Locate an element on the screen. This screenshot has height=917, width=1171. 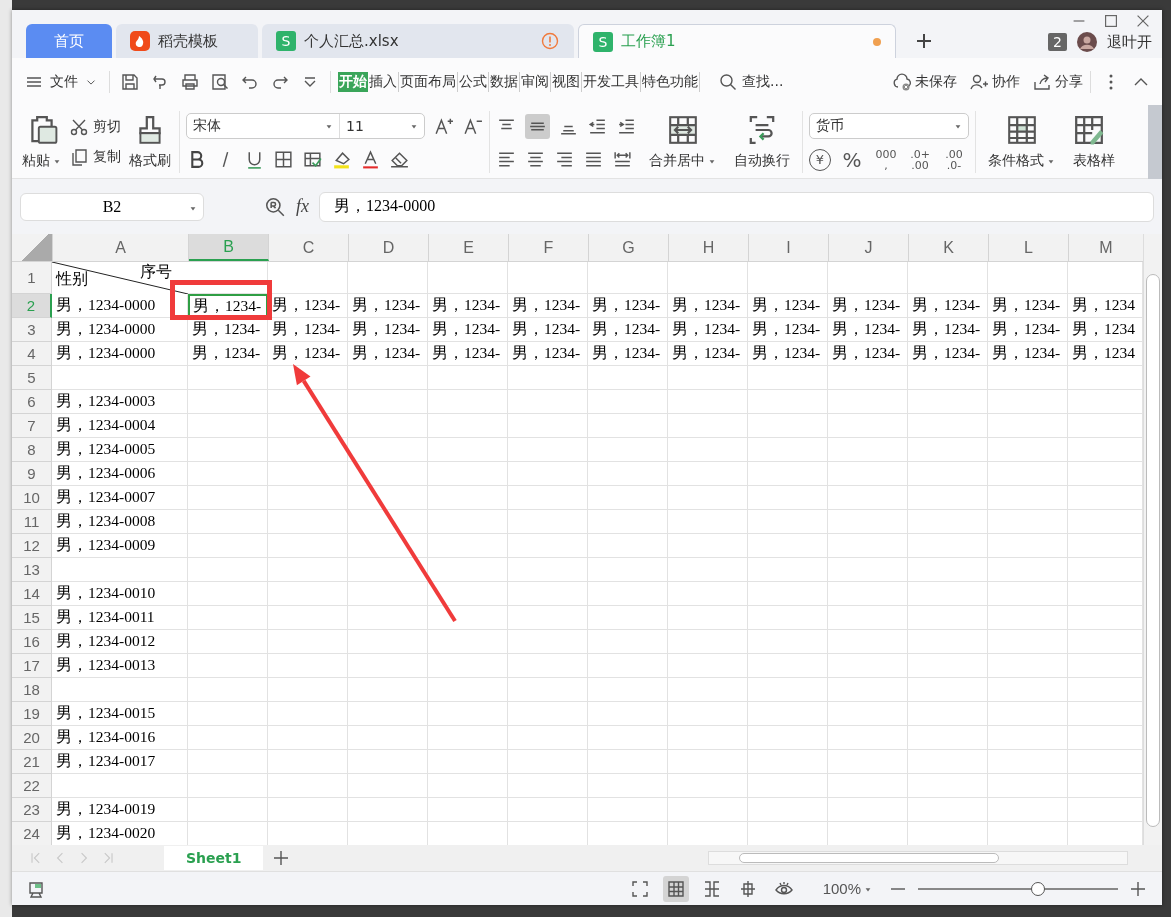
increase-font-icon is located at coordinates (443, 126).